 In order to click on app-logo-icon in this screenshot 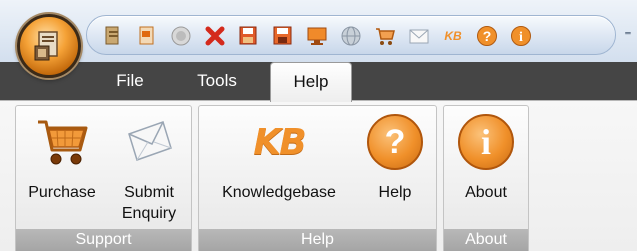, I will do `click(46, 46)`.